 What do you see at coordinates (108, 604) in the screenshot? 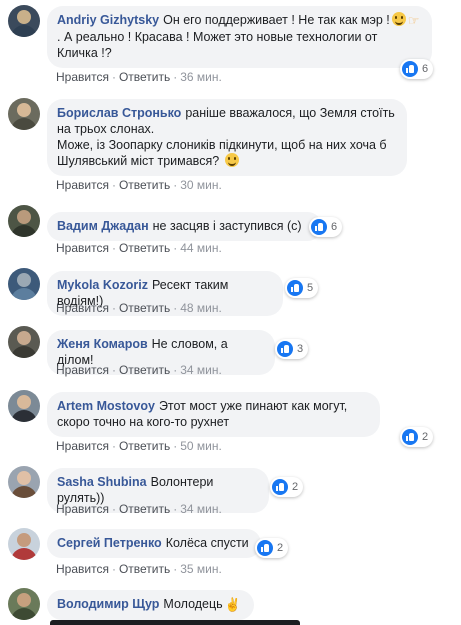
I see `comment-author: Володимир Щур` at bounding box center [108, 604].